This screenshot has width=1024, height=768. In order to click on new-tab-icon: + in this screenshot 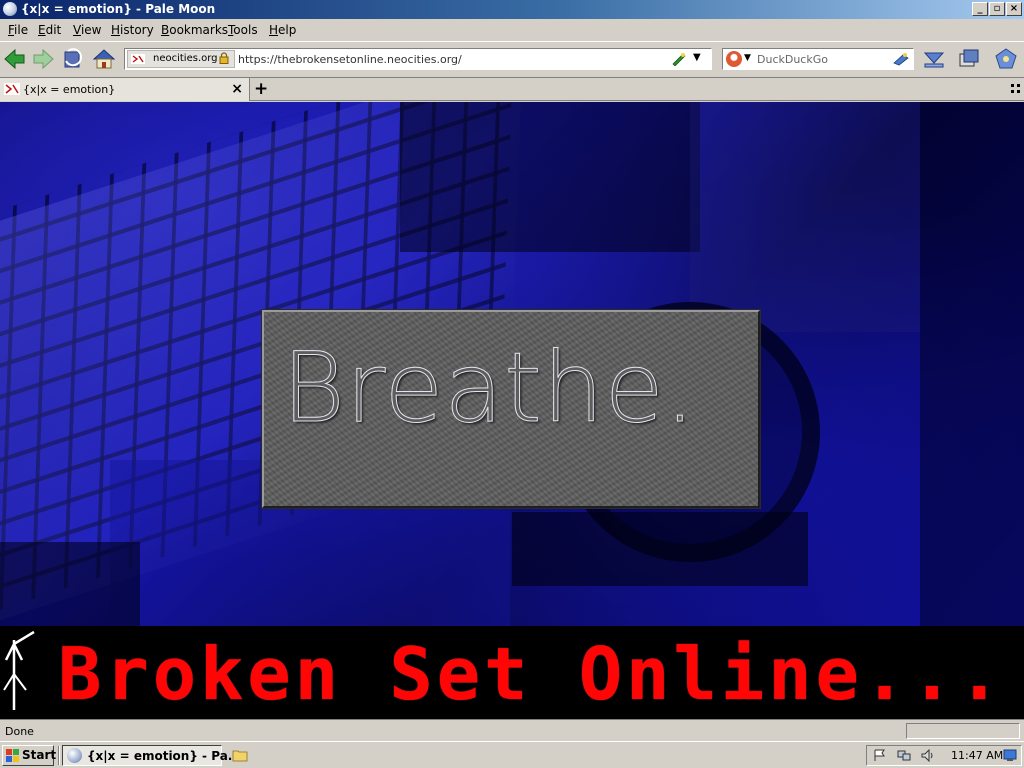, I will do `click(261, 89)`.